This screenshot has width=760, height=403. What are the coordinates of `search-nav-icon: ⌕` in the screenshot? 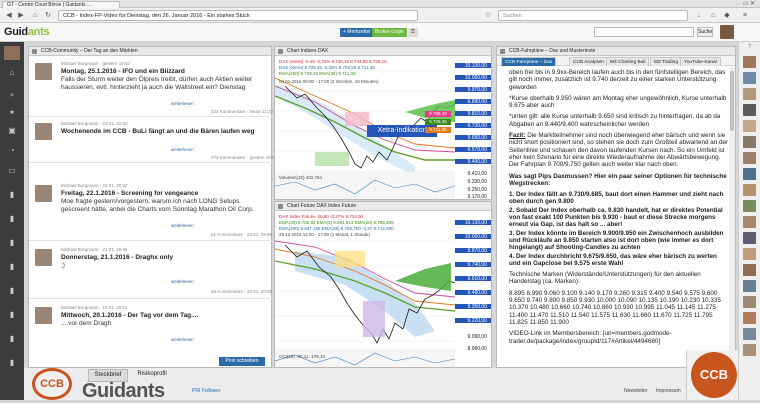 It's located at (12, 95).